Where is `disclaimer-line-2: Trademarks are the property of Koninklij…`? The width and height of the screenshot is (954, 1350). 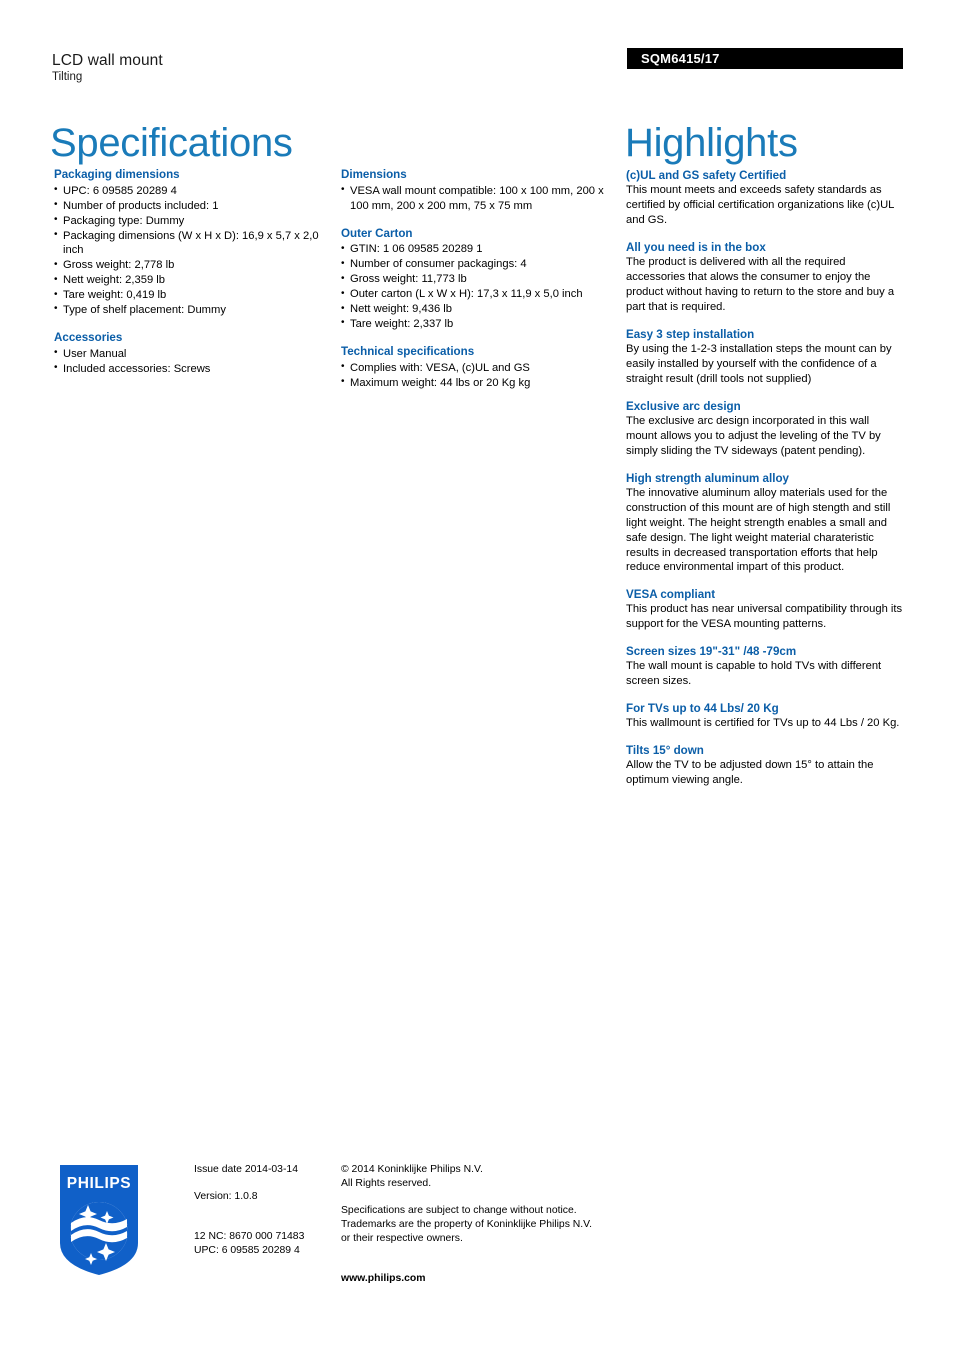 disclaimer-line-2: Trademarks are the property of Koninklij… is located at coordinates (467, 1225).